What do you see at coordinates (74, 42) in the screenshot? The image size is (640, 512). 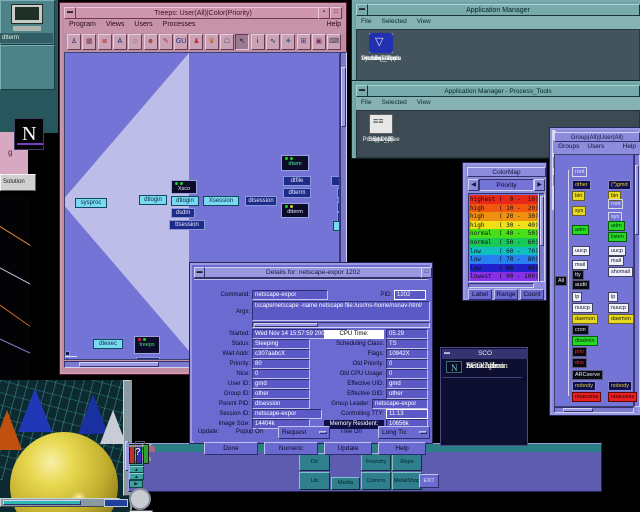 I see `run-person-icon: ♙` at bounding box center [74, 42].